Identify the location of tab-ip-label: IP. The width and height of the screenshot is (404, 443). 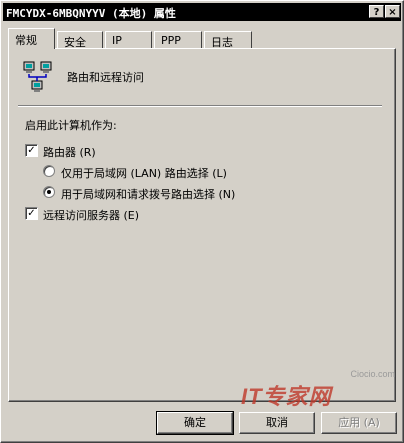
(117, 40).